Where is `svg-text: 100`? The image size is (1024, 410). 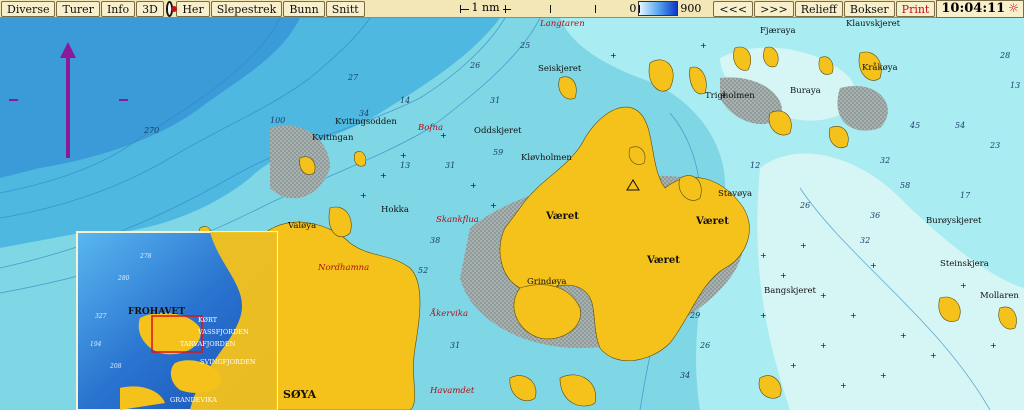 svg-text: 100 is located at coordinates (277, 120).